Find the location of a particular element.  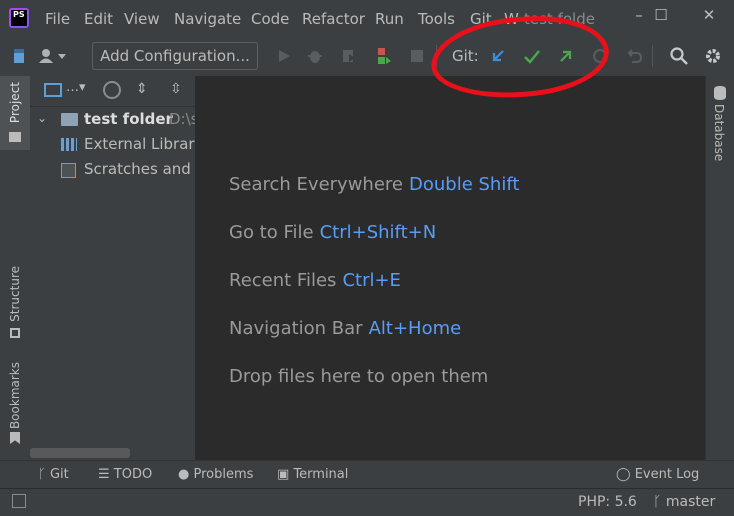

database-icon is located at coordinates (720, 93).